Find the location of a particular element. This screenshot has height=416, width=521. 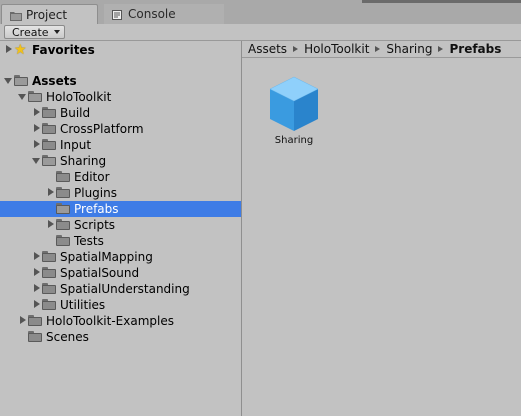

tree-item-holotoolkit: HoloToolkit is located at coordinates (120, 97).